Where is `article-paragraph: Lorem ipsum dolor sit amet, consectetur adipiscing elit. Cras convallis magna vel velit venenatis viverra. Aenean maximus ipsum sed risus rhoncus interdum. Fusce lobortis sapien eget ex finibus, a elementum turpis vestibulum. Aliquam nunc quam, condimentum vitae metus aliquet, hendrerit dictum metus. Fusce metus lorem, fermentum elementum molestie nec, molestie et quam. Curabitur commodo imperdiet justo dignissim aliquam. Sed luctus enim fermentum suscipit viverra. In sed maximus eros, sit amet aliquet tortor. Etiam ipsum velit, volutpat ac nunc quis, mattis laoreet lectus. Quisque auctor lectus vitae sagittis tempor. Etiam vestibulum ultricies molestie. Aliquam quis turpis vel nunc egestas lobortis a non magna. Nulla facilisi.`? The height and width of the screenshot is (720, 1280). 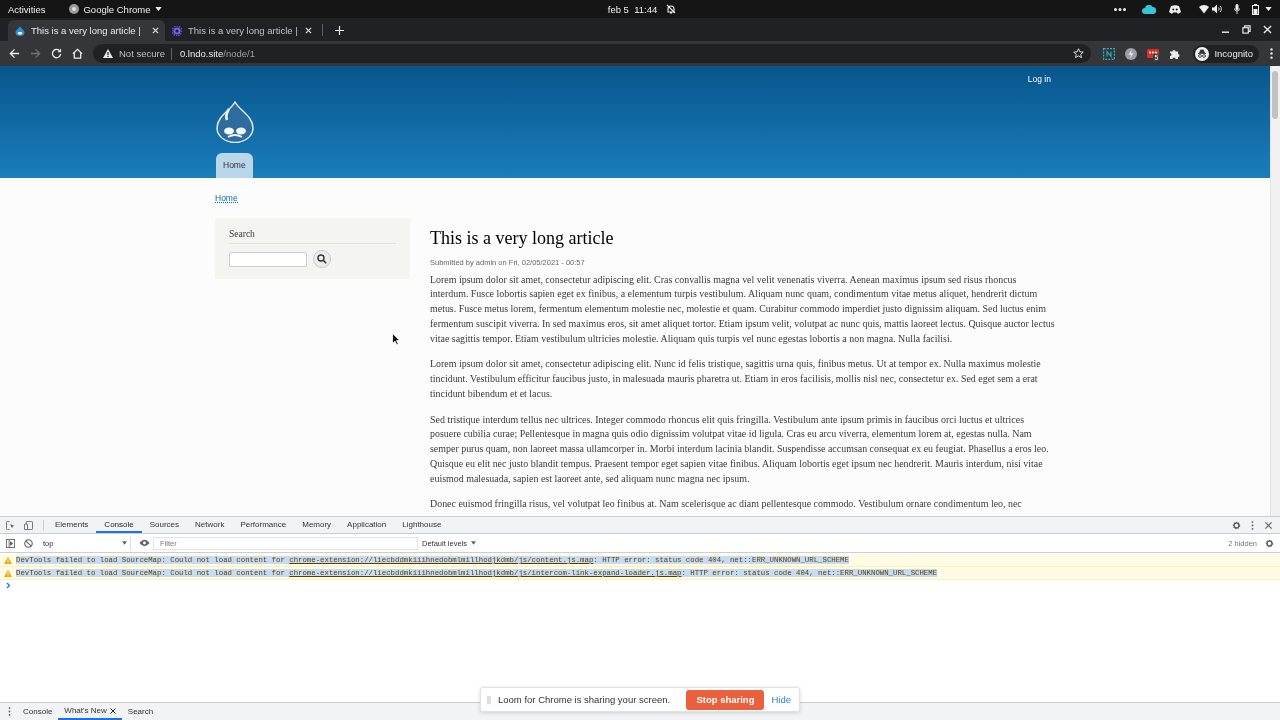
article-paragraph: Lorem ipsum dolor sit amet, consectetur adipiscing elit. Cras convallis magna vel velit venenatis viverra. Aenean maximus ipsum sed risus rhoncus interdum. Fusce lobortis sapien eget ex finibus, a elementum turpis vestibulum. Aliquam nunc quam, condimentum vitae metus aliquet, hendrerit dictum metus. Fusce metus lorem, fermentum elementum molestie nec, molestie et quam. Curabitur commodo imperdiet justo dignissim aliquam. Sed luctus enim fermentum suscipit viverra. In sed maximus eros, sit amet aliquet tortor. Etiam ipsum velit, volutpat ac nunc quis, mattis laoreet lectus. Quisque auctor lectus vitae sagittis tempor. Etiam vestibulum ultricies molestie. Aliquam quis turpis vel nunc egestas lobortis a non magna. Nulla facilisi. is located at coordinates (742, 309).